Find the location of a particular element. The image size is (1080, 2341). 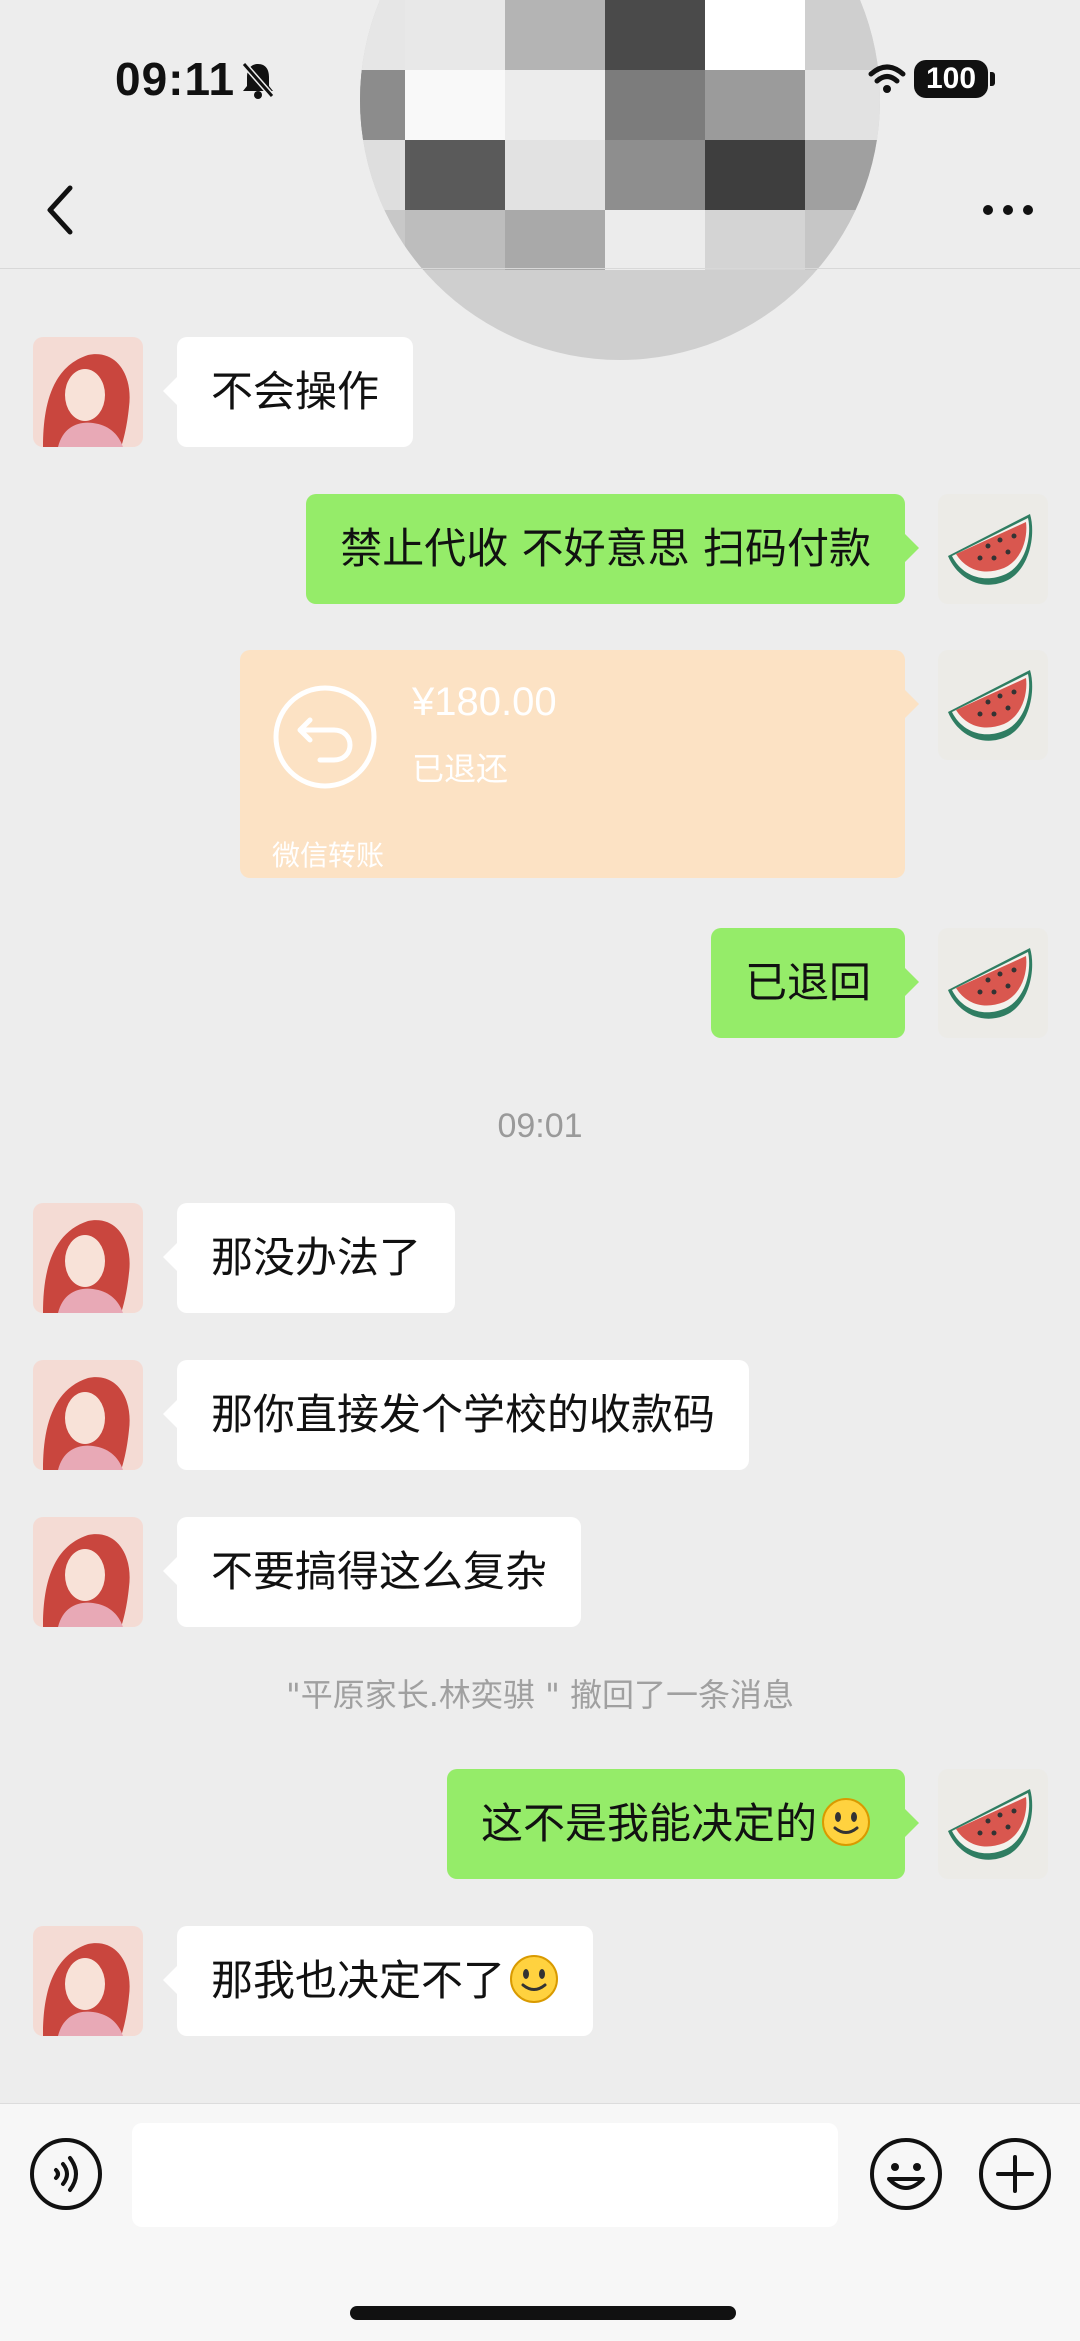

bell-off-icon is located at coordinates (258, 80).